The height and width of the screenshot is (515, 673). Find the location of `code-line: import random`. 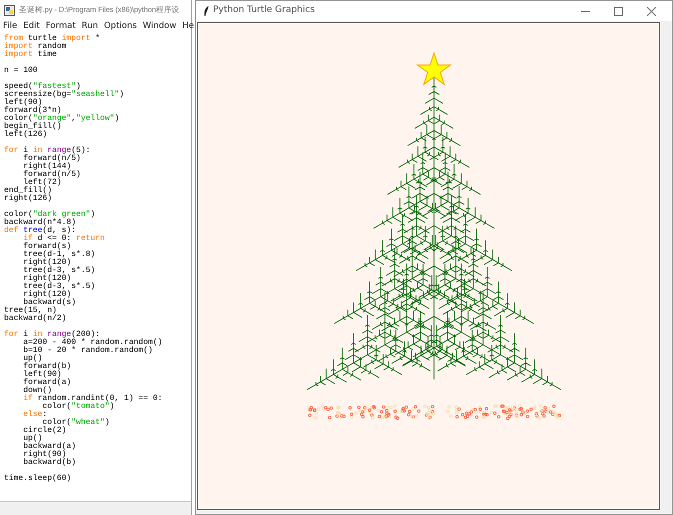

code-line: import random is located at coordinates (35, 47).